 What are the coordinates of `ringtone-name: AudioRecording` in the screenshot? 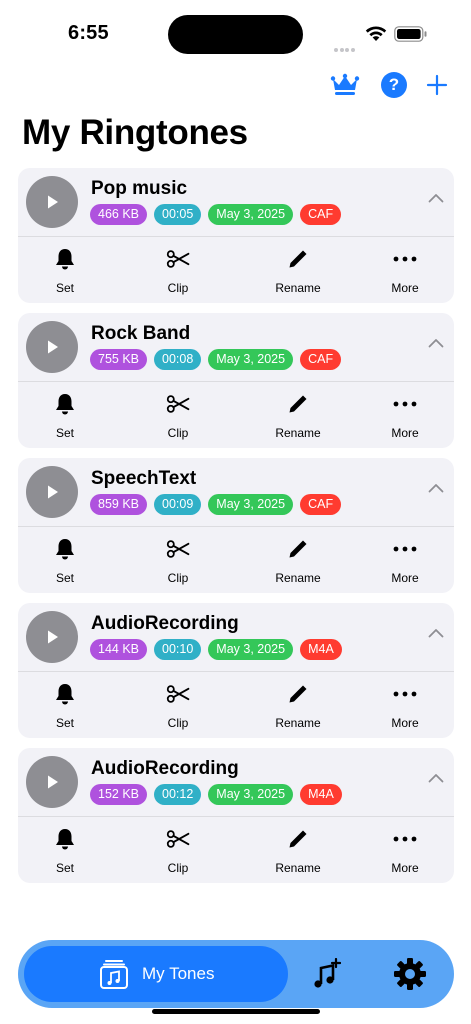 It's located at (165, 768).